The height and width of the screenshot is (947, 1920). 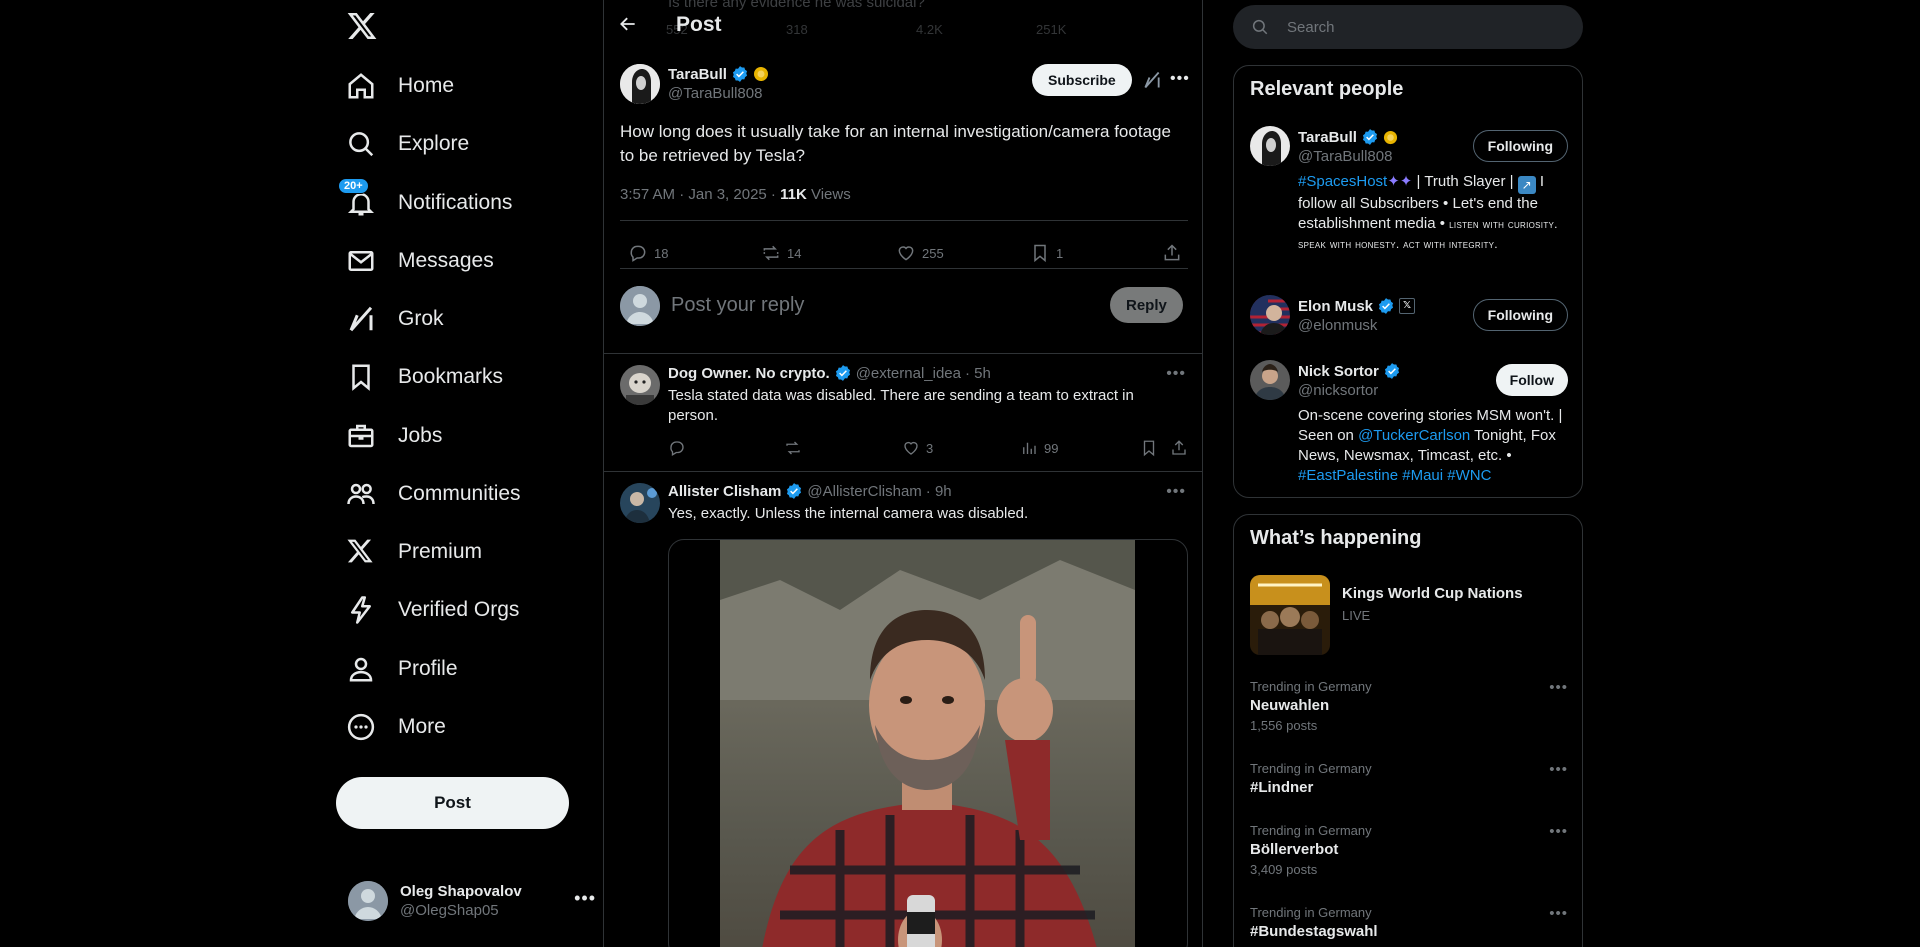 I want to click on author-name: TaraBull, so click(x=718, y=74).